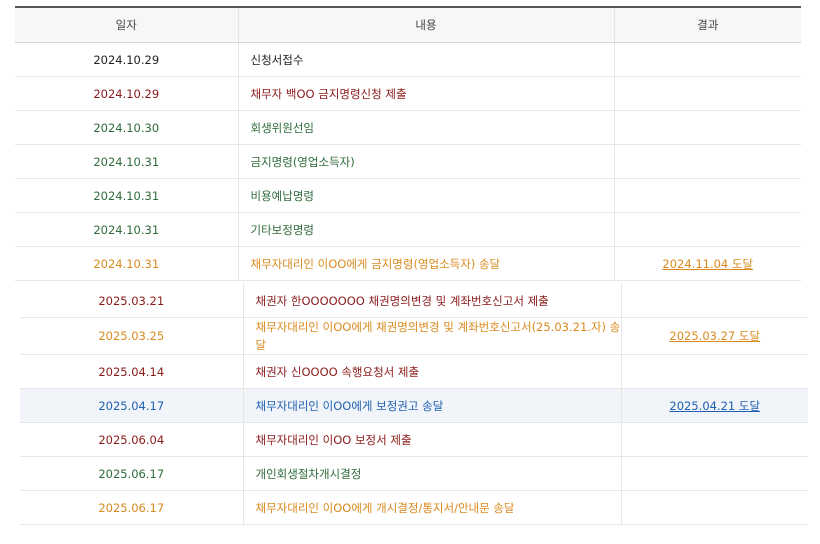 The width and height of the screenshot is (820, 544). What do you see at coordinates (425, 59) in the screenshot?
I see `row-content: 신청서접수` at bounding box center [425, 59].